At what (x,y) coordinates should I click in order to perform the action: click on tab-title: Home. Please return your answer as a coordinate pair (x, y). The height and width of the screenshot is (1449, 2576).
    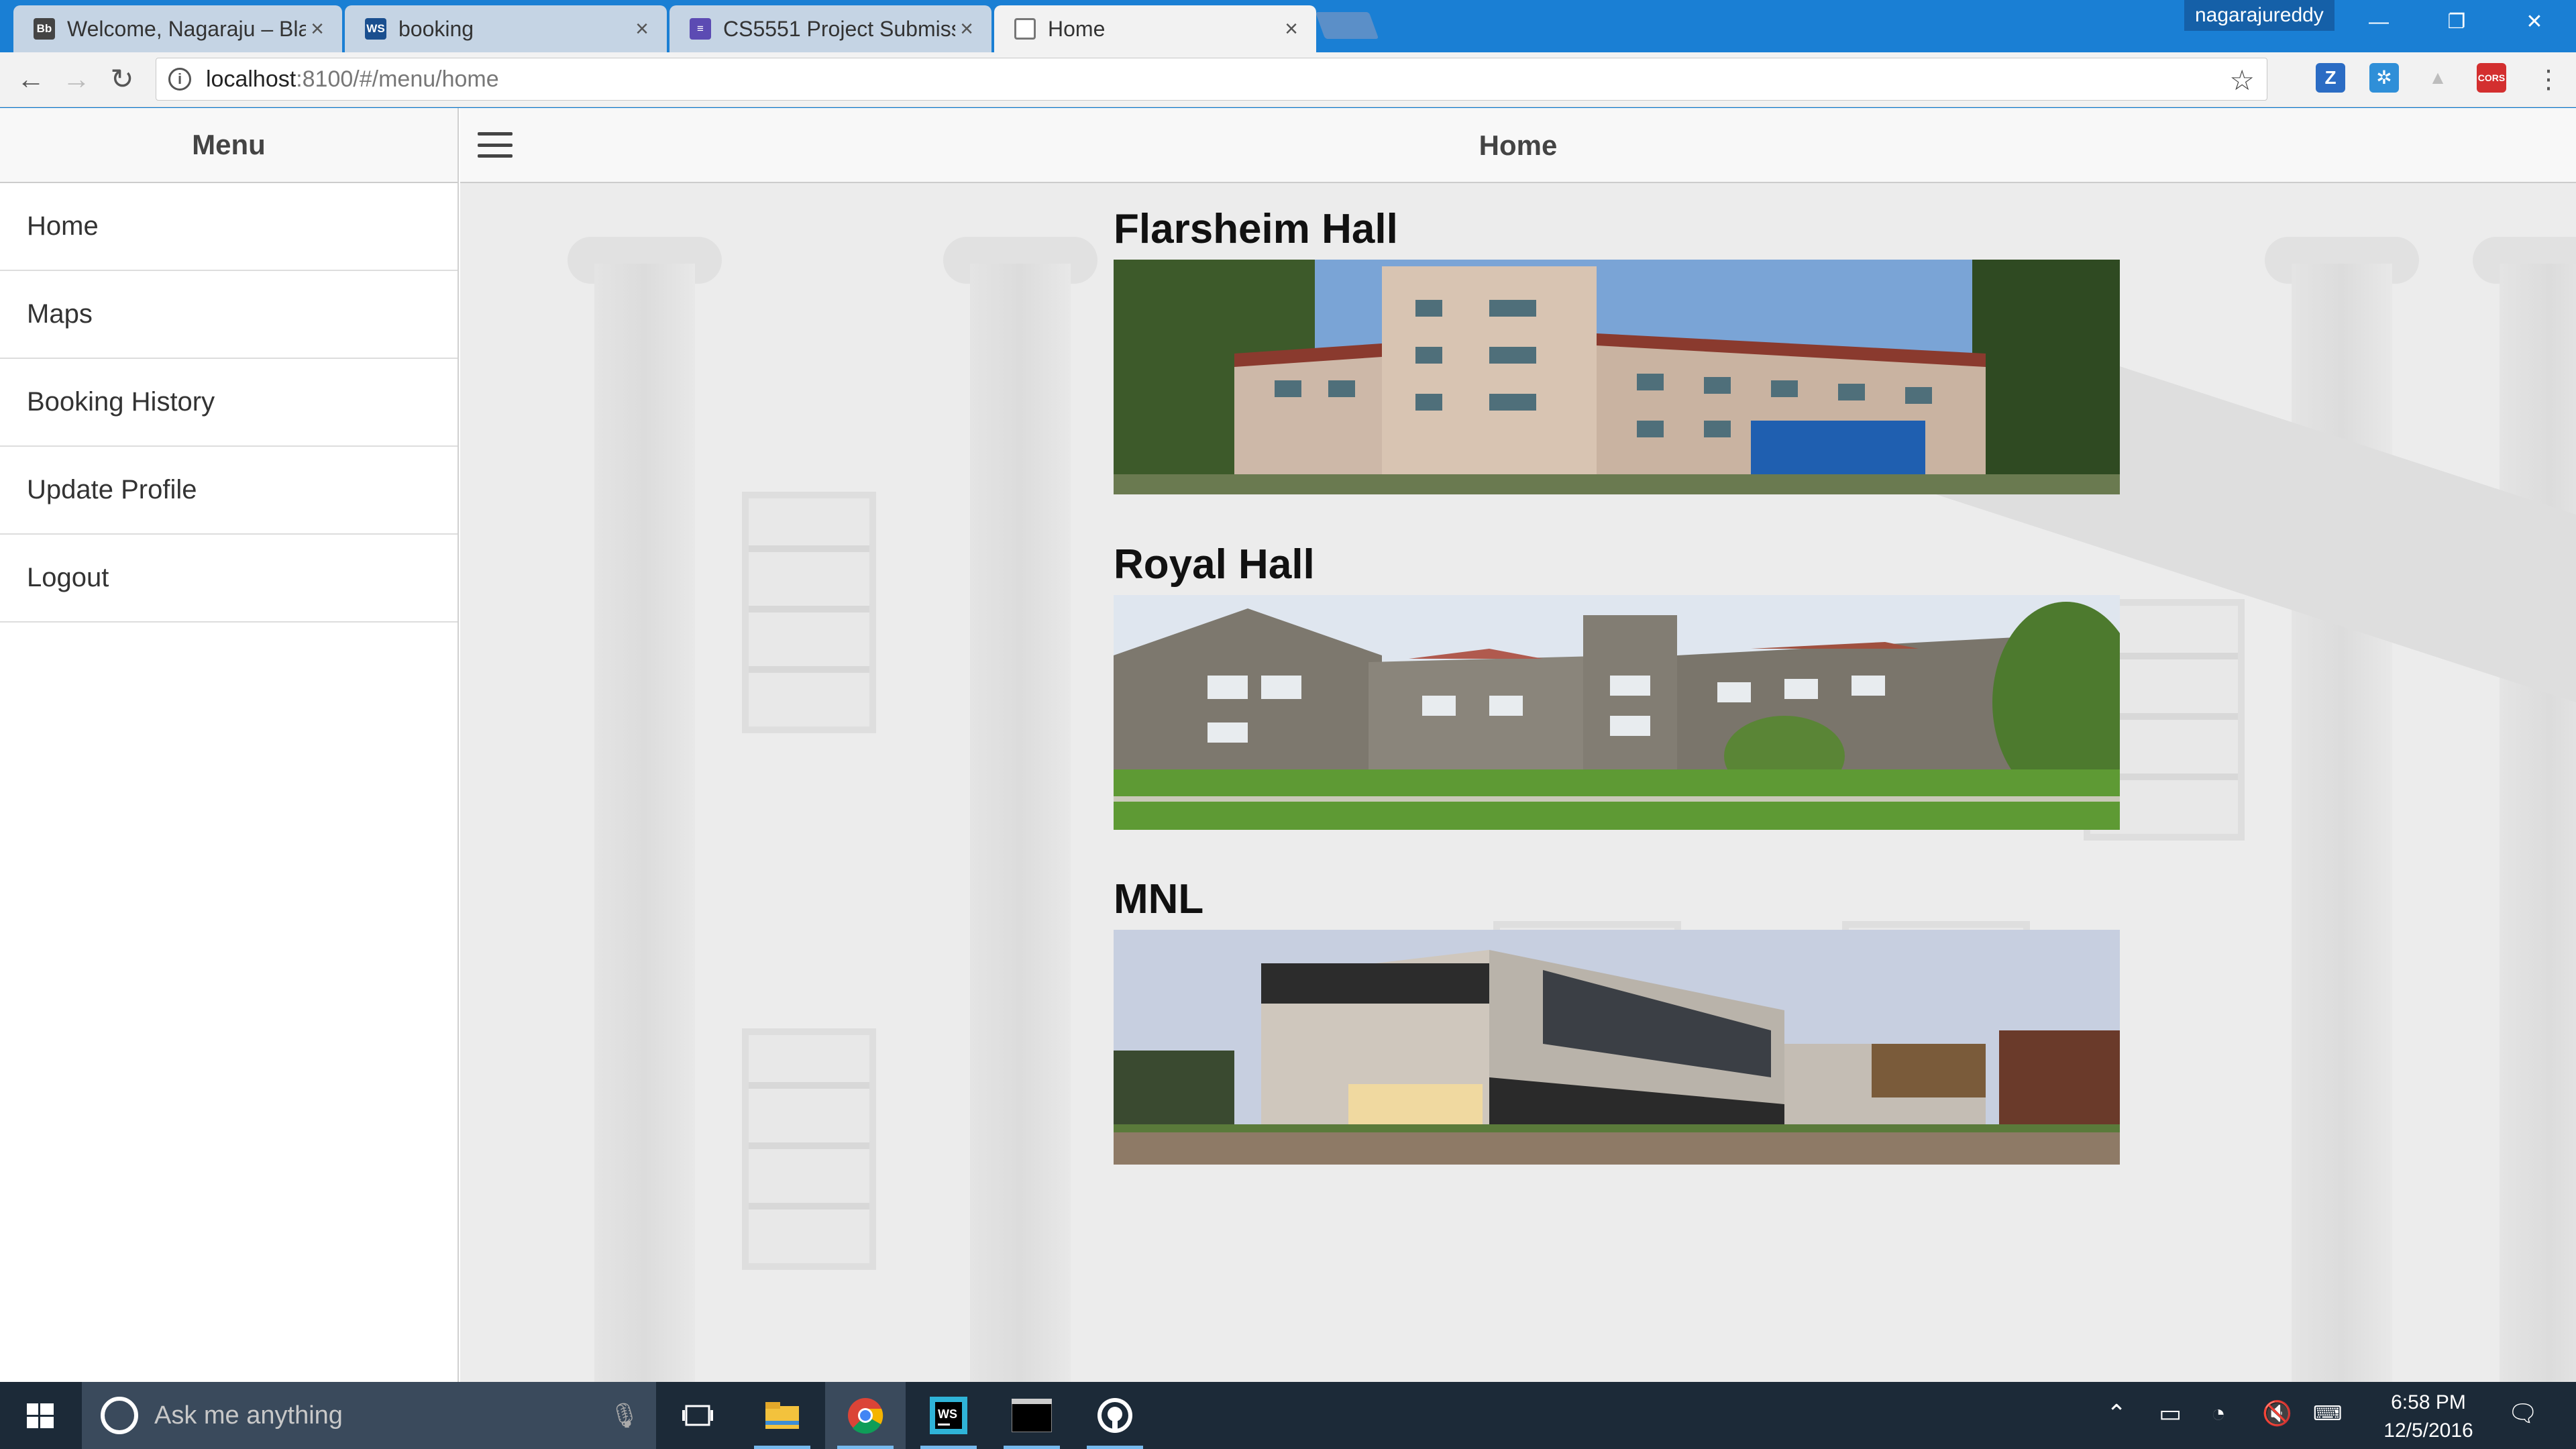
    Looking at the image, I should click on (1077, 28).